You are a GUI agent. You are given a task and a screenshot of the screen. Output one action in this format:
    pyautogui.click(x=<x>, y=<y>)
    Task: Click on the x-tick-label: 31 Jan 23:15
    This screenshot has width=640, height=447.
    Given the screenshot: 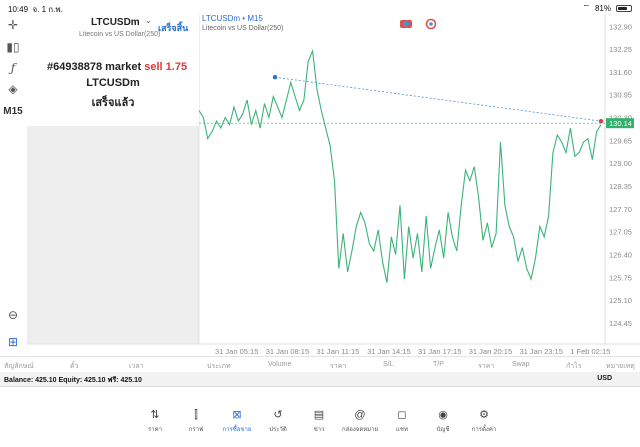 What is the action you would take?
    pyautogui.click(x=541, y=351)
    